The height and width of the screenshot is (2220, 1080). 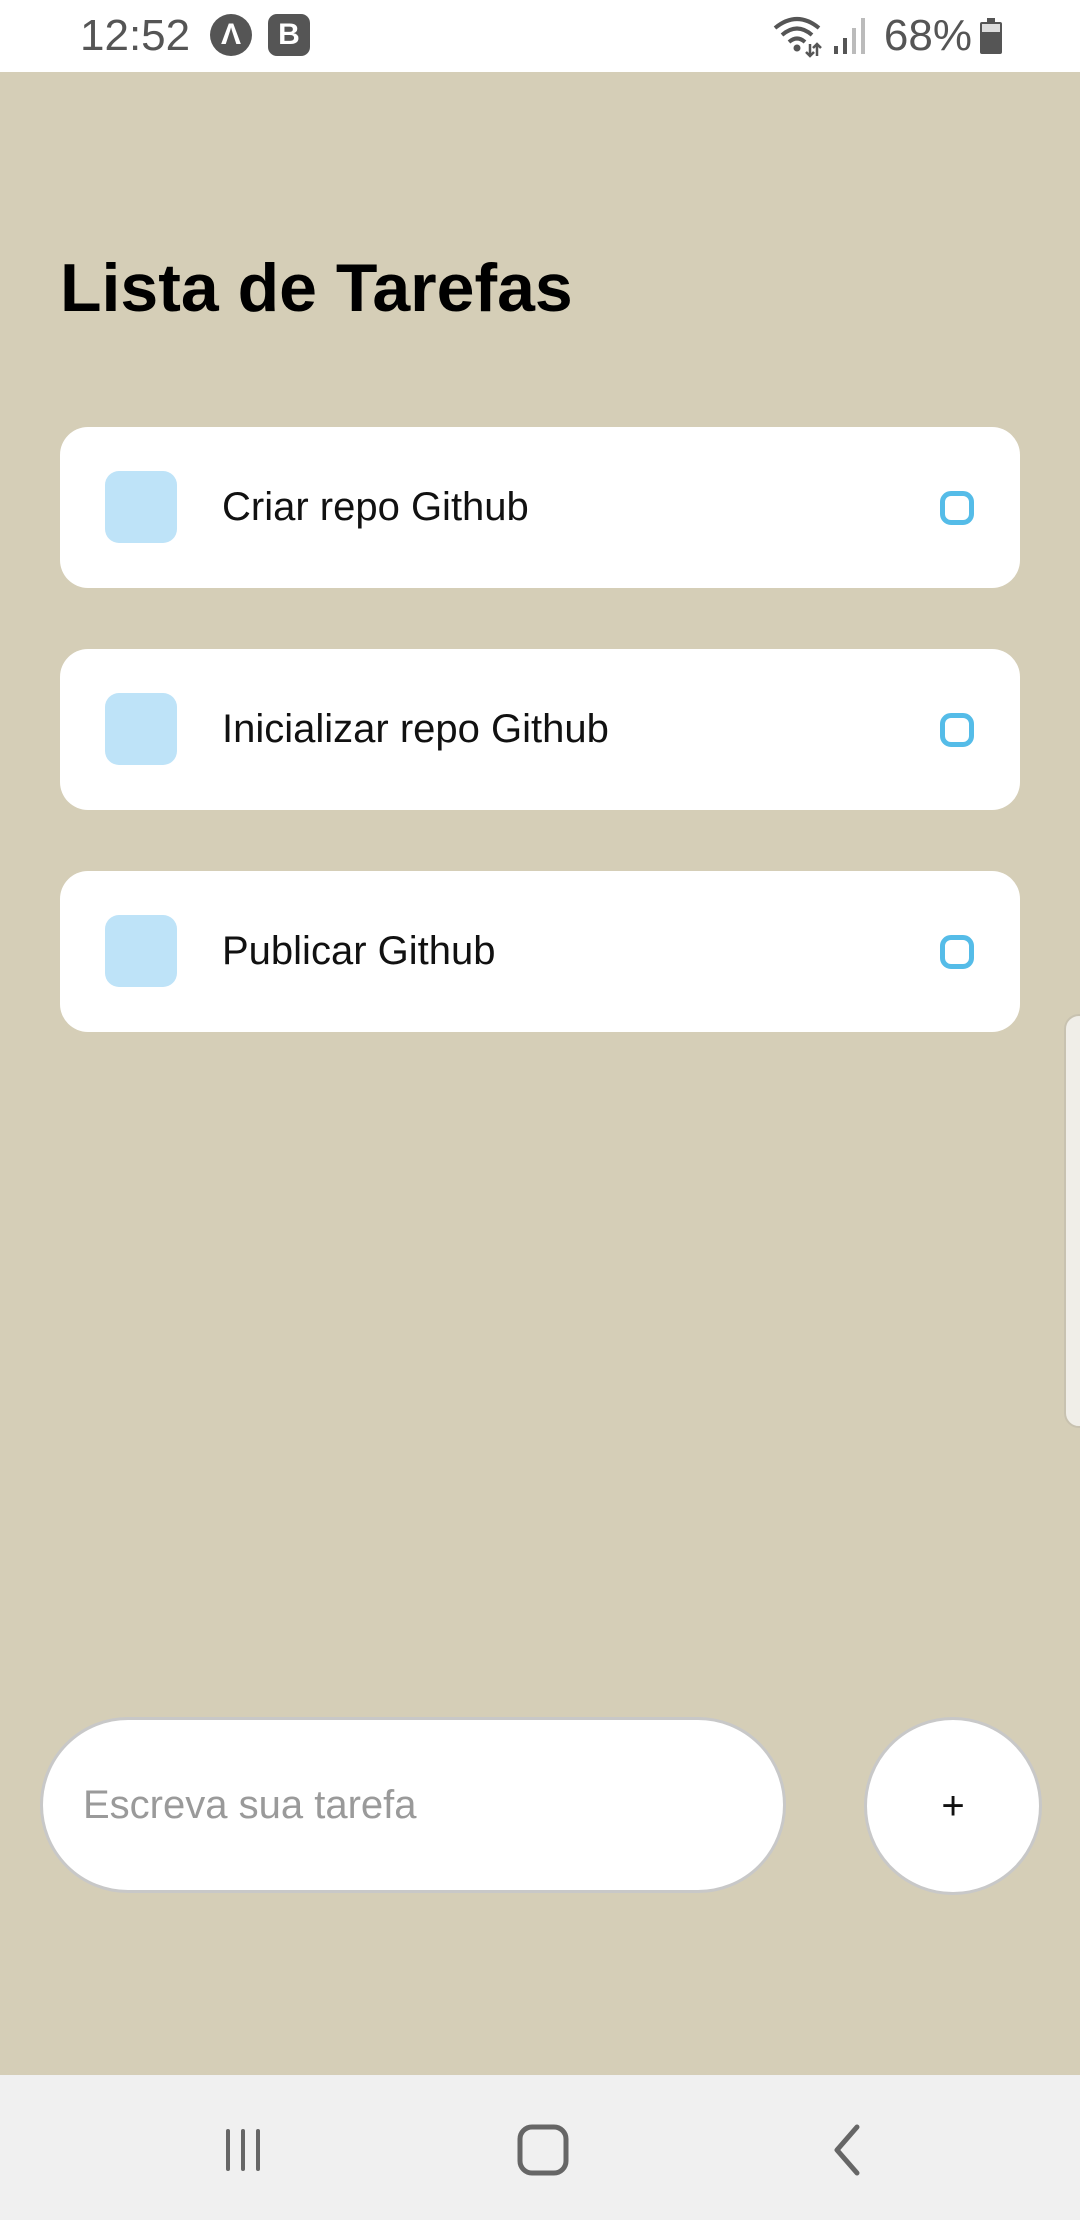 I want to click on battery-icon, so click(x=991, y=36).